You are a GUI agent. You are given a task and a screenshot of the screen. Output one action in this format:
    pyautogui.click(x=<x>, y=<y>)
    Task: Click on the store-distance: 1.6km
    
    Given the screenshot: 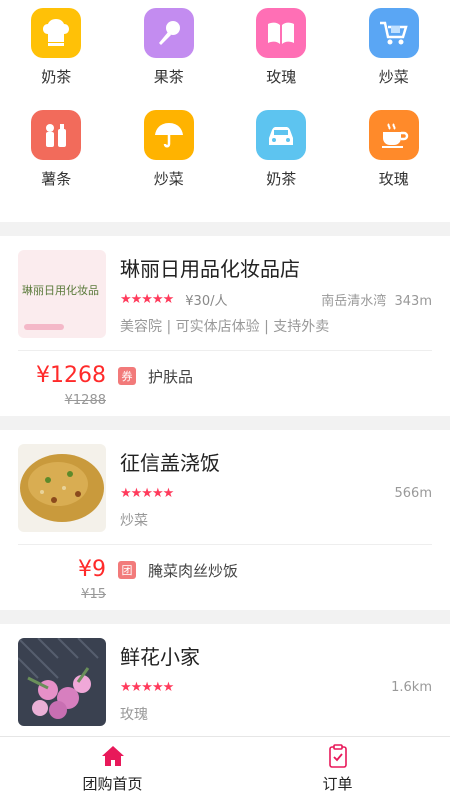 What is the action you would take?
    pyautogui.click(x=411, y=687)
    